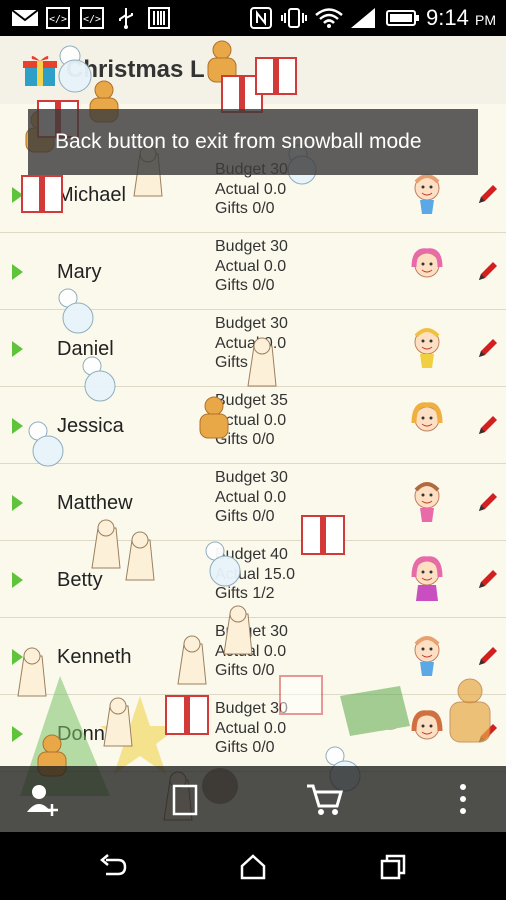 The width and height of the screenshot is (506, 900). What do you see at coordinates (251, 554) in the screenshot?
I see `budget-text: Budget 40` at bounding box center [251, 554].